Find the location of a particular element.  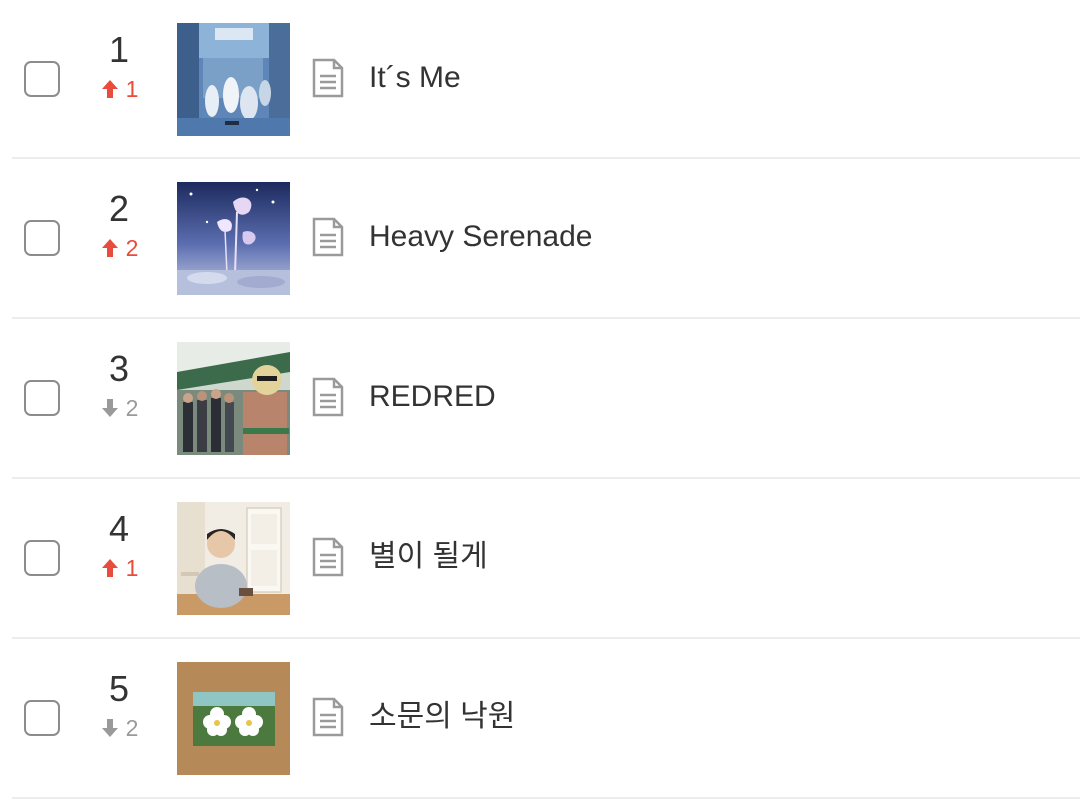

rank-block: 2 2 is located at coordinates (119, 226).